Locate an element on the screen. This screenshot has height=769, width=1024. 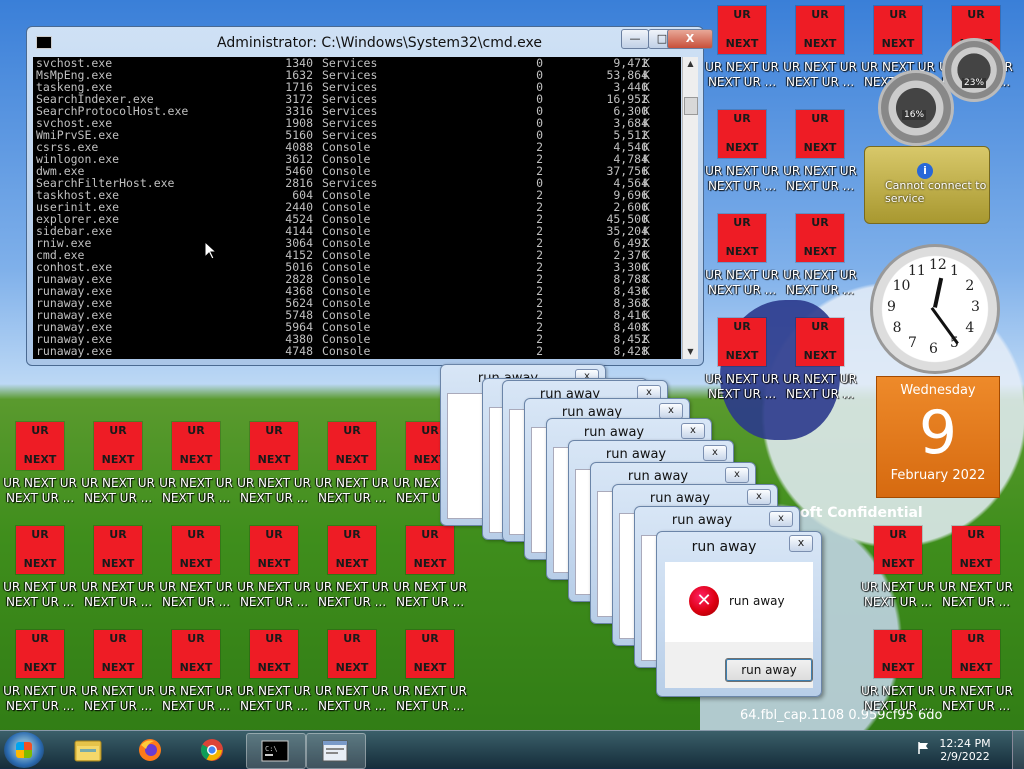
action-center-flag-icon is located at coordinates (923, 748).